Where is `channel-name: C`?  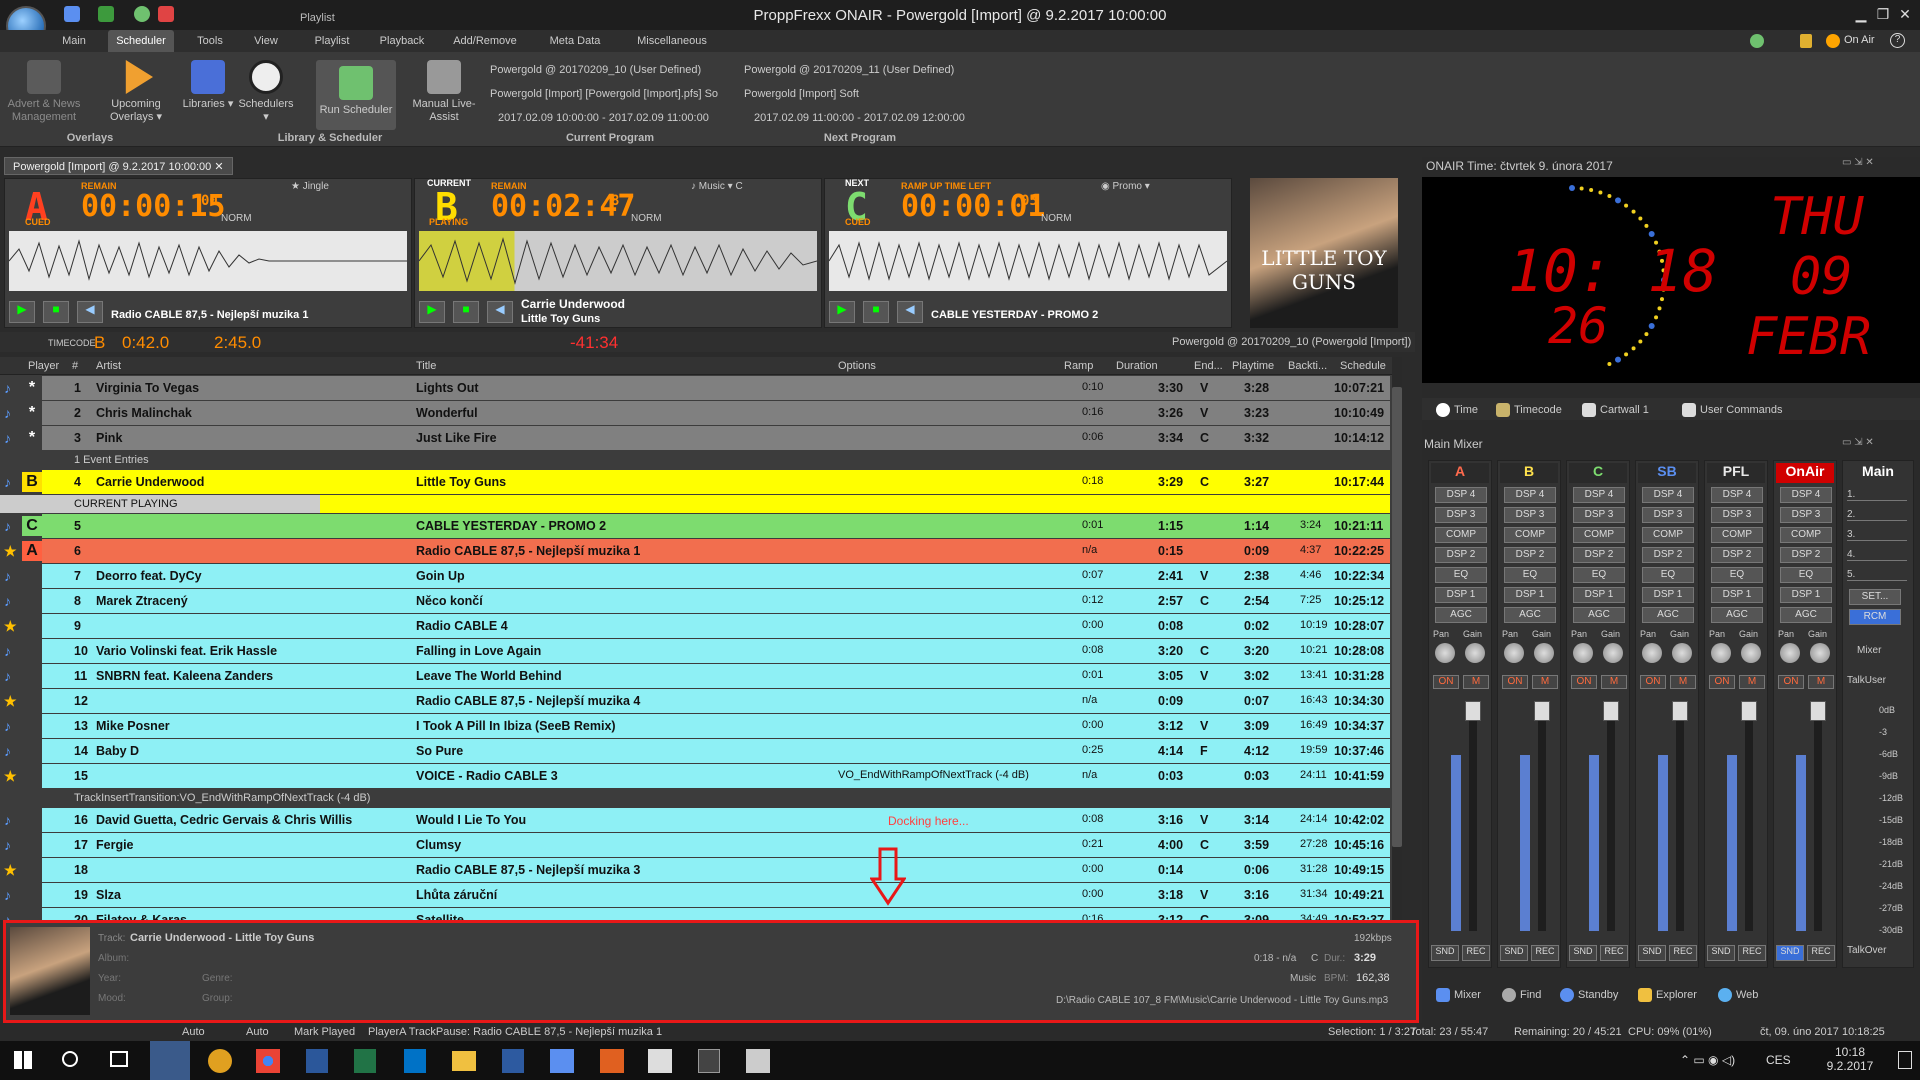
channel-name: C is located at coordinates (1598, 473).